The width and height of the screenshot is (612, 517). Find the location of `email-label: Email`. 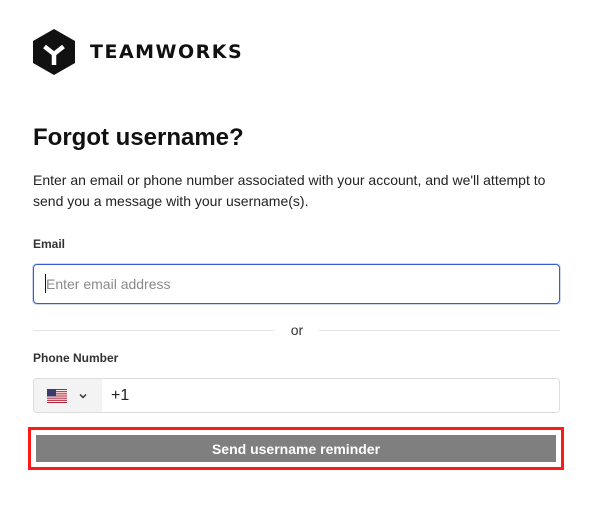

email-label: Email is located at coordinates (49, 244).